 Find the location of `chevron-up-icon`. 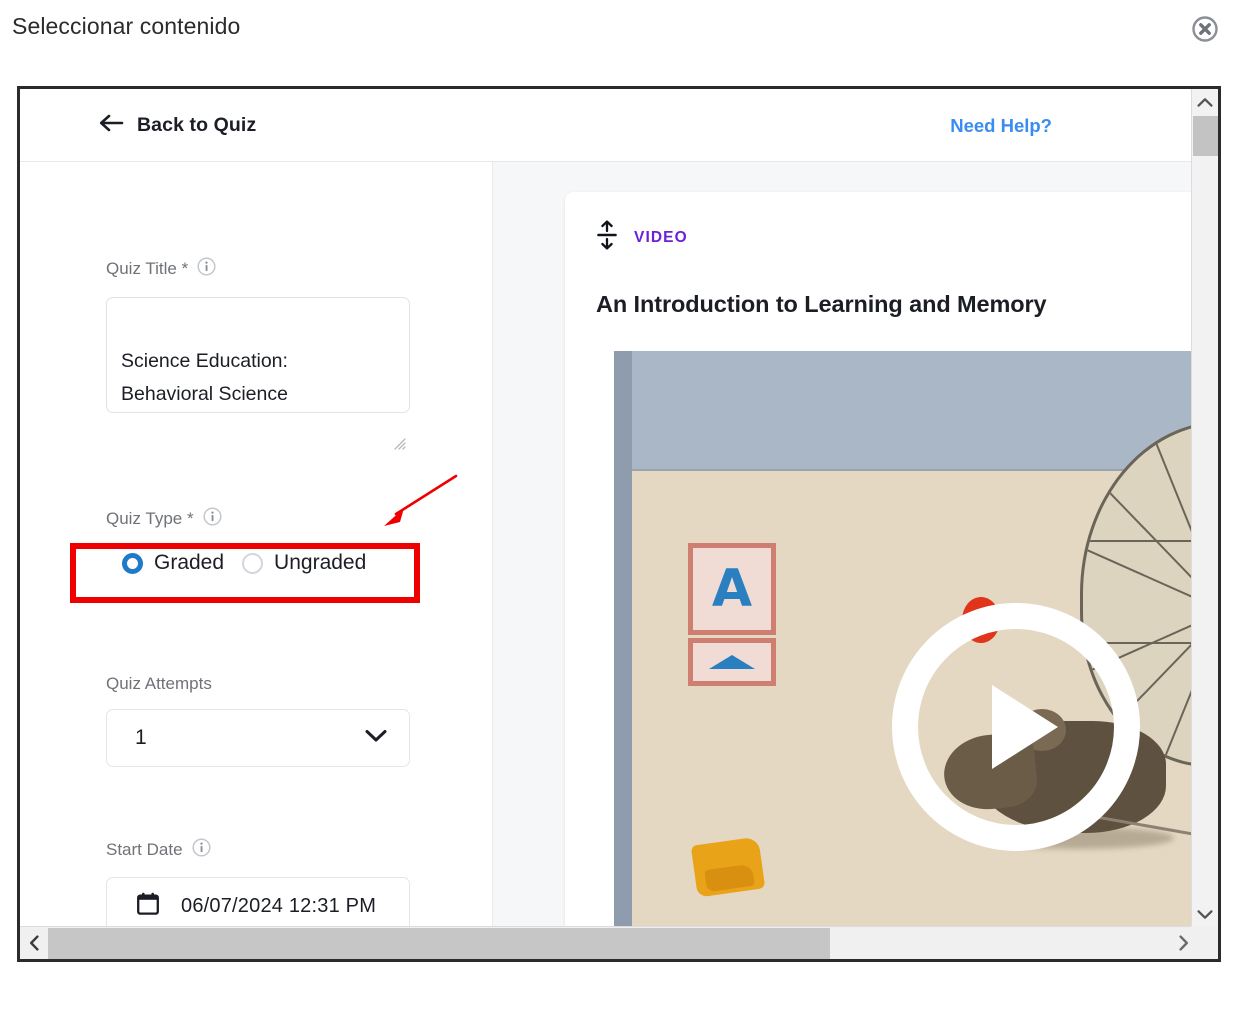

chevron-up-icon is located at coordinates (1205, 102).